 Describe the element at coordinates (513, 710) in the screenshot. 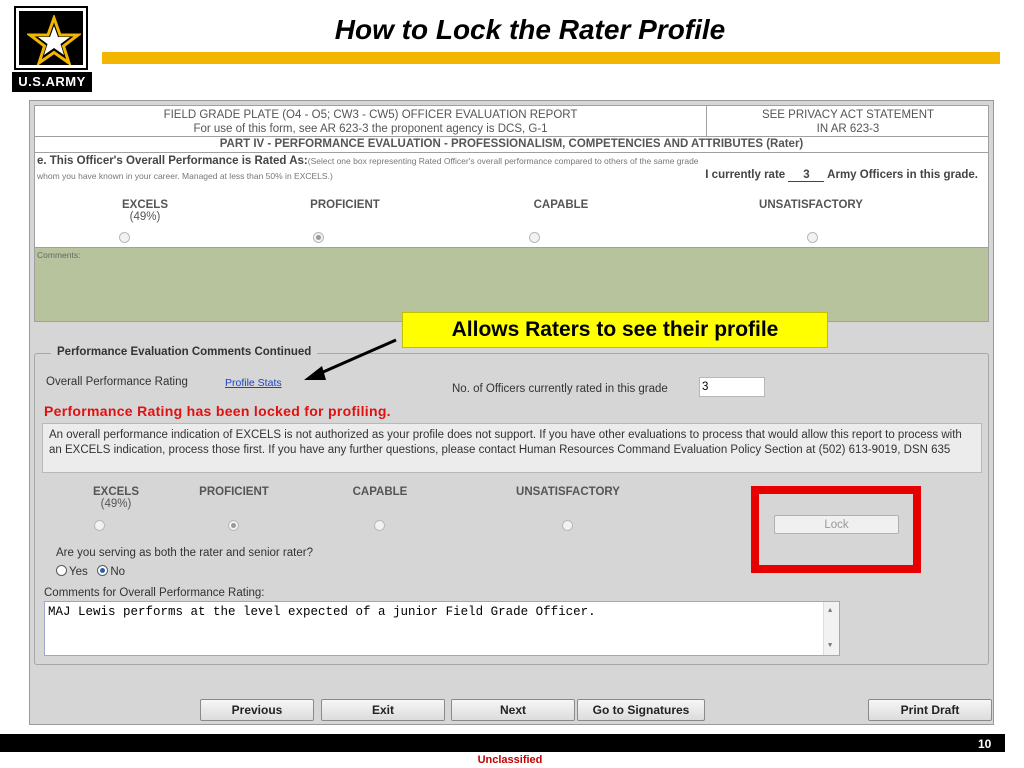

I see `next-button: Next` at that location.